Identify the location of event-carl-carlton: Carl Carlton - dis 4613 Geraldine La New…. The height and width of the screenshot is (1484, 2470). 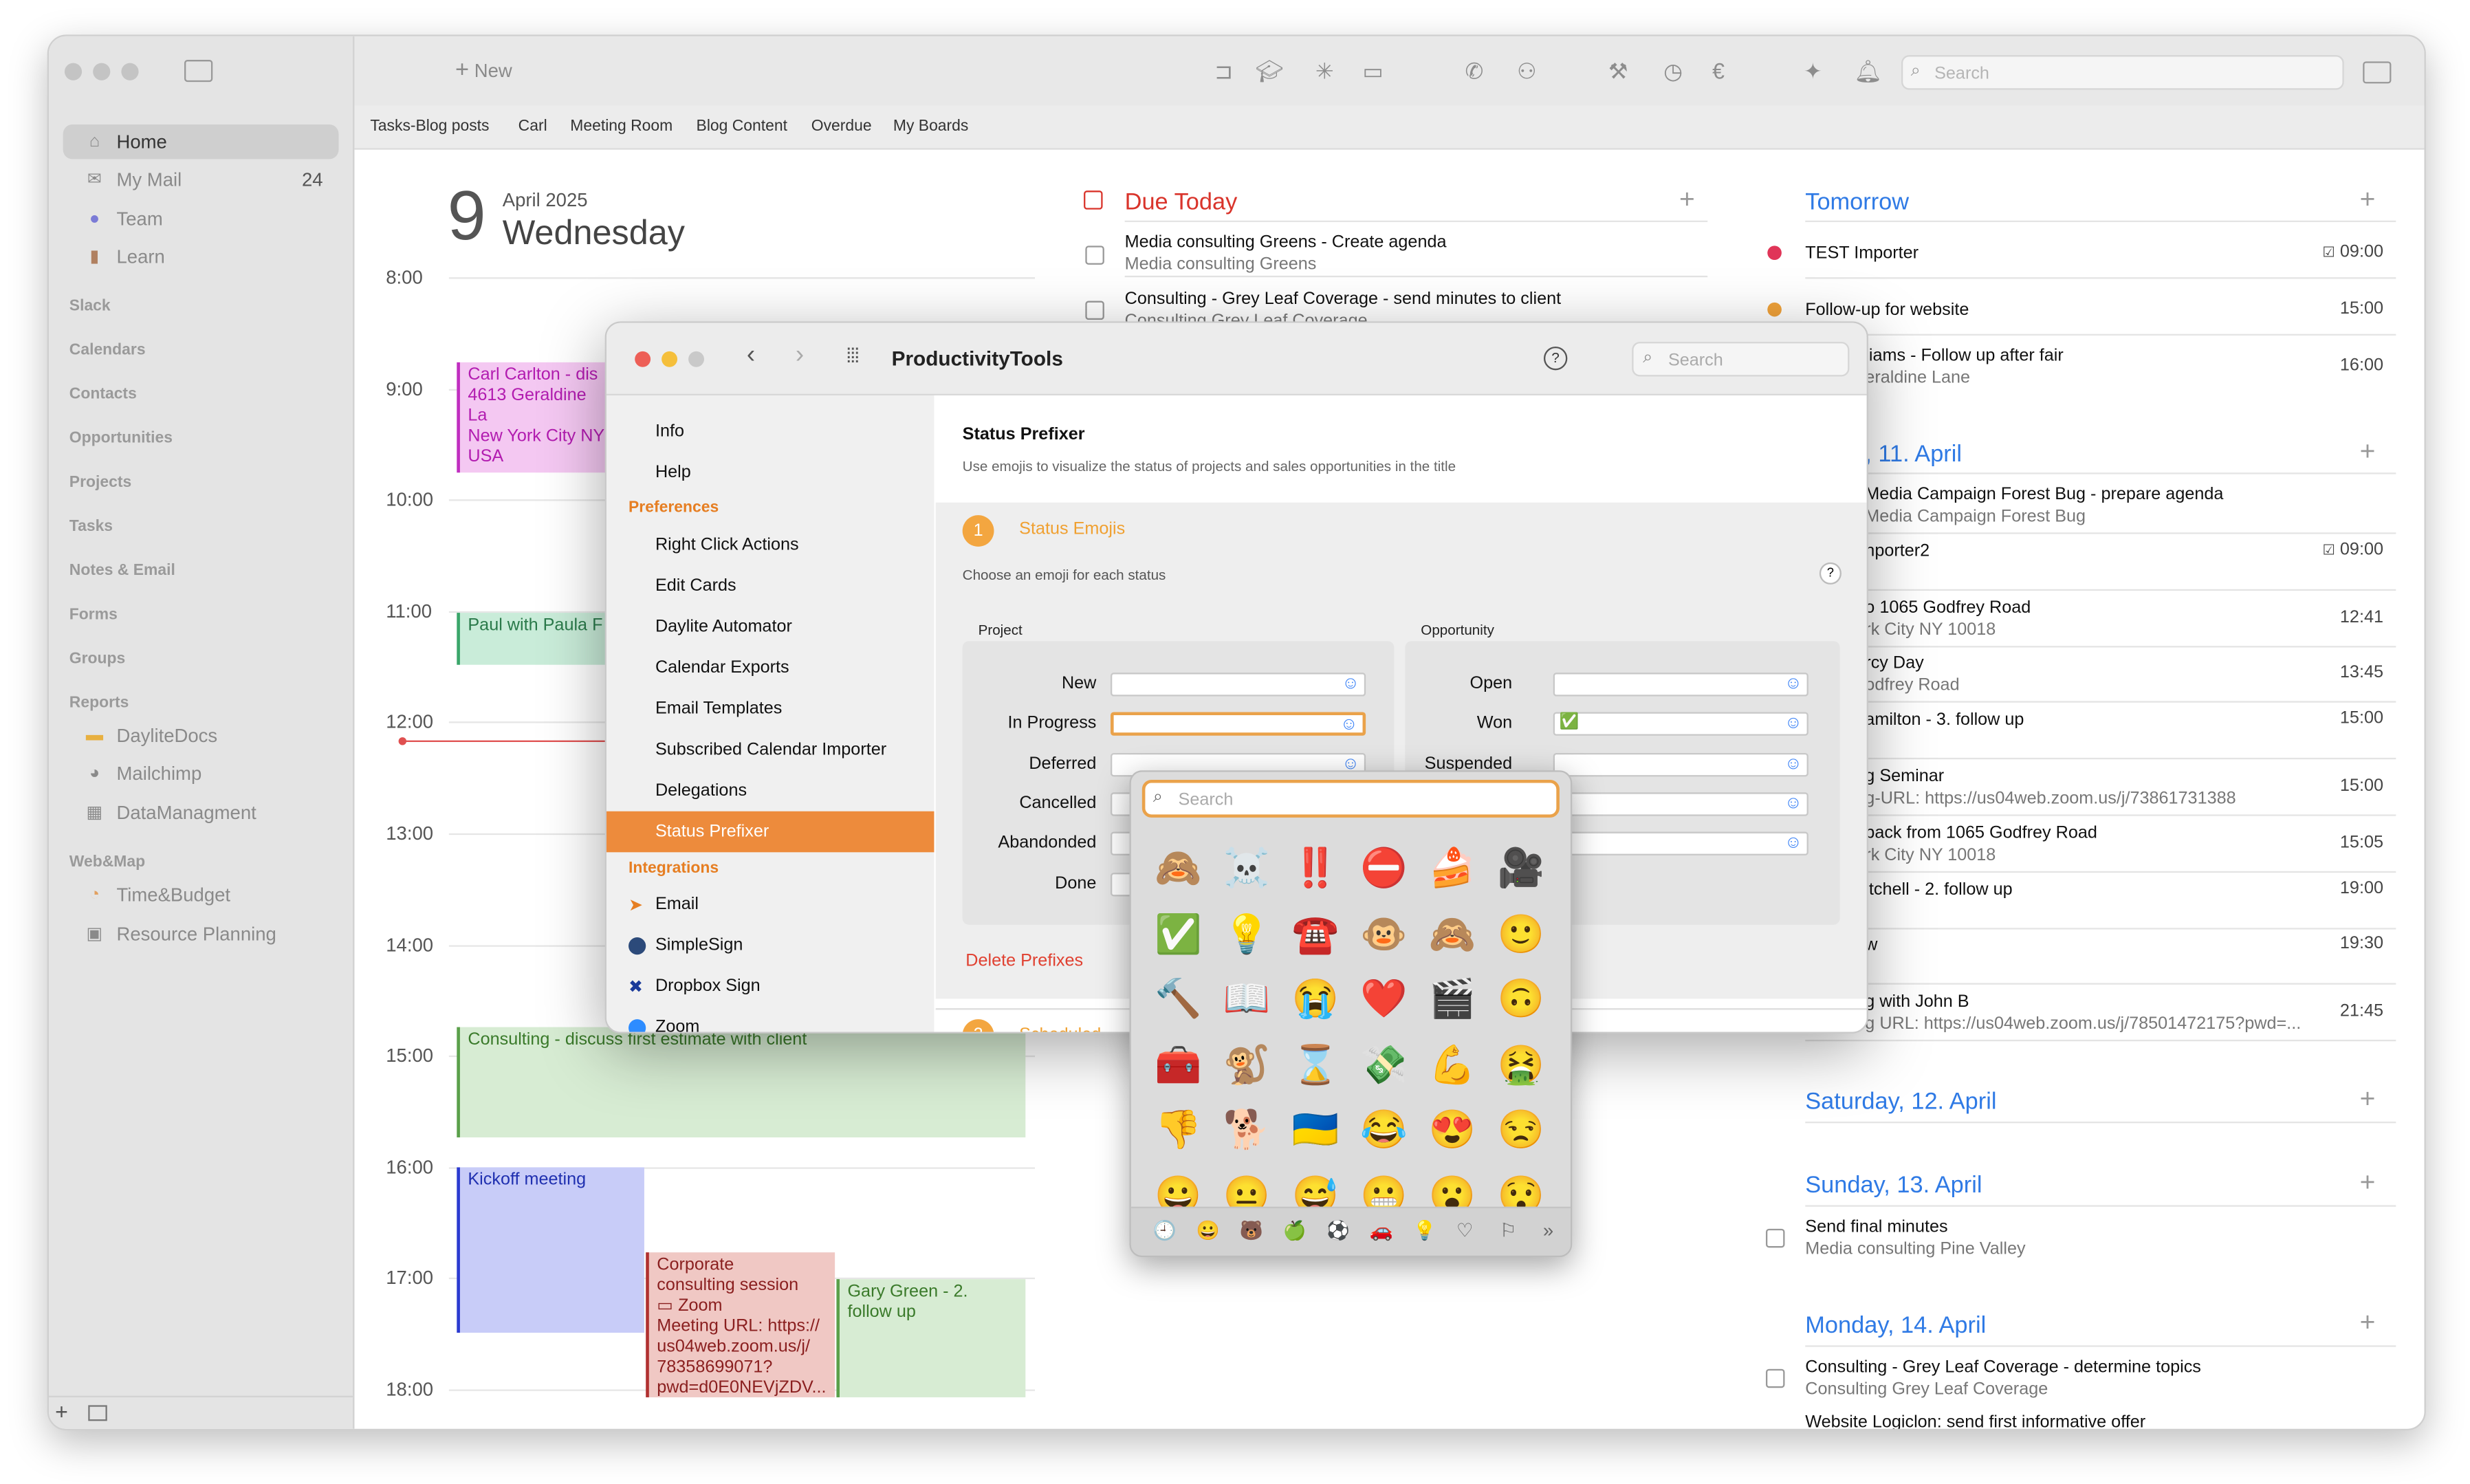
(536, 418).